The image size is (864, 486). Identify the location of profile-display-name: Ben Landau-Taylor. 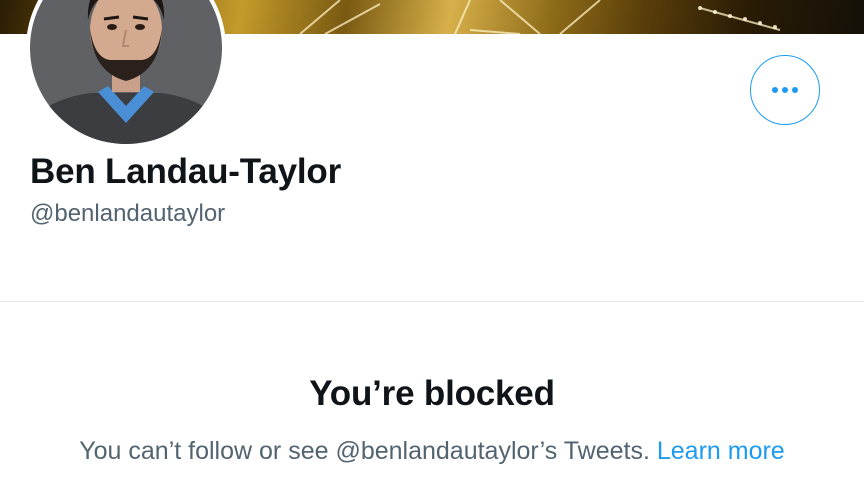
(185, 171).